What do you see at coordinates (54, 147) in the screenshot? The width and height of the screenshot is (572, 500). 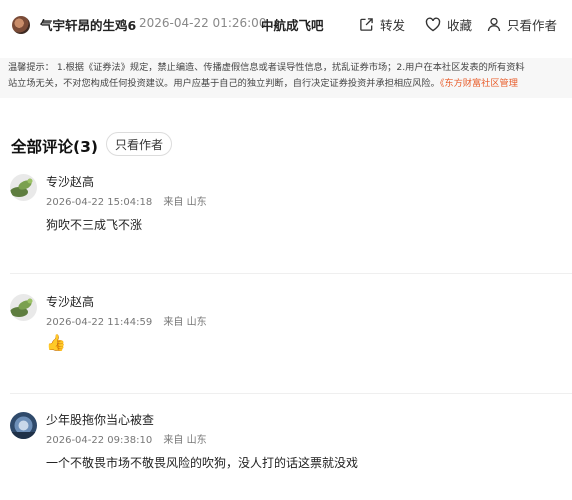 I see `comments-title: 全部评论(3)` at bounding box center [54, 147].